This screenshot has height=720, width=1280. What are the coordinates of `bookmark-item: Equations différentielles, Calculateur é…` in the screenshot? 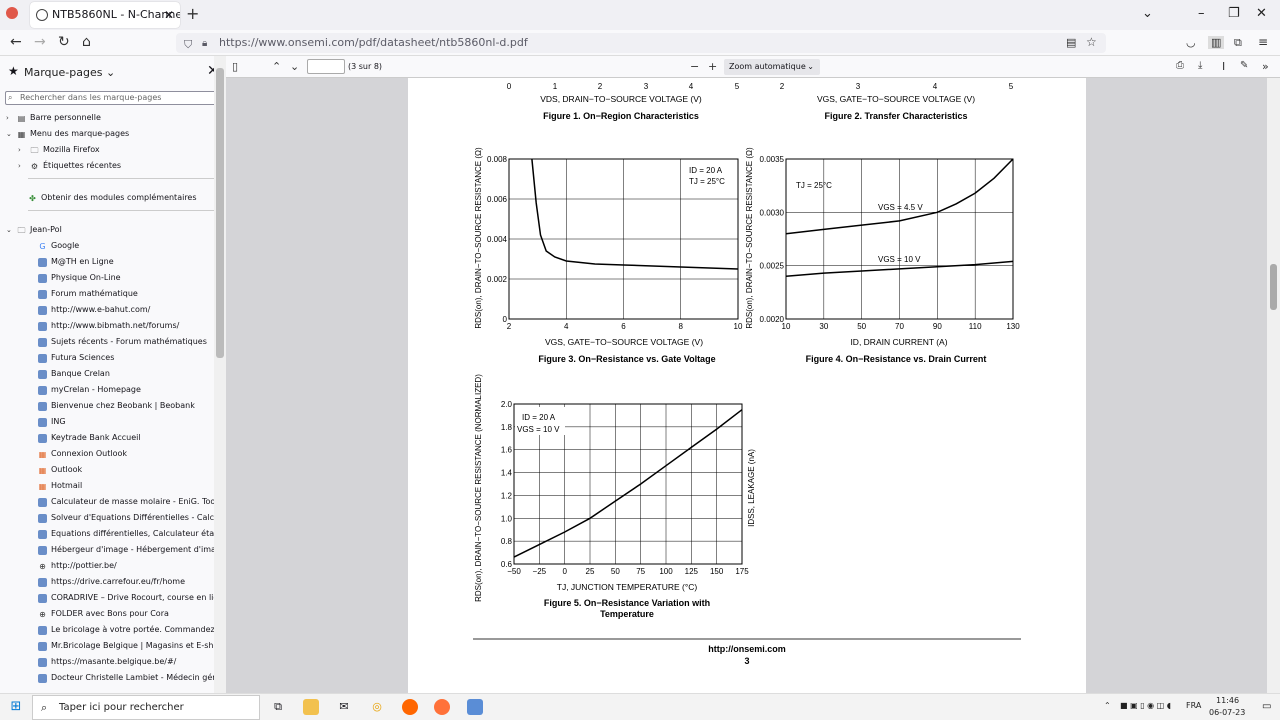 It's located at (107, 534).